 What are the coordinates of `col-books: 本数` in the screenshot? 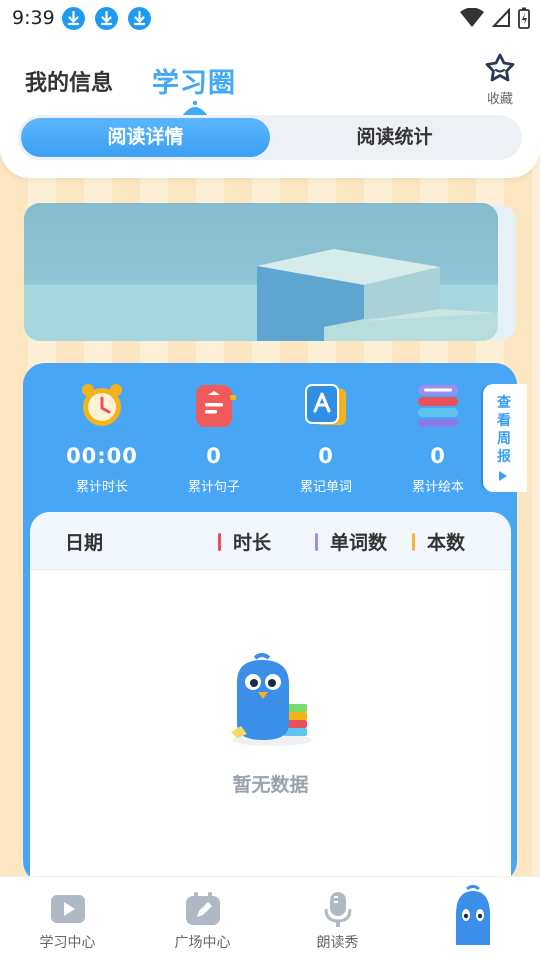 It's located at (446, 543).